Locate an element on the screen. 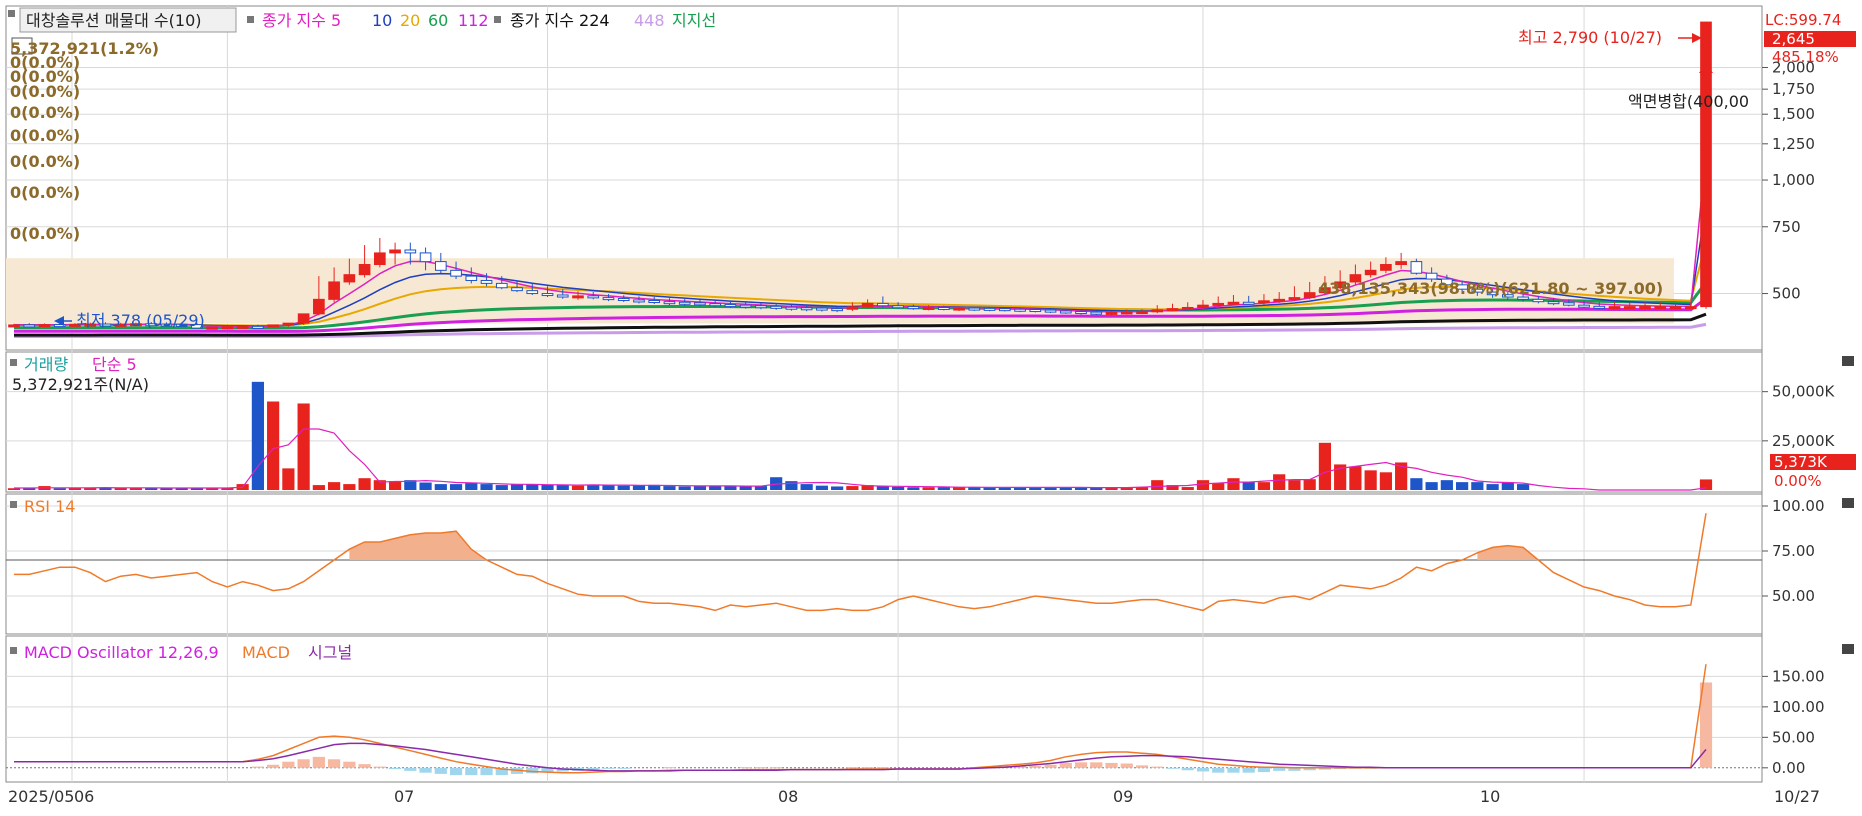 The image size is (1862, 816). volume-y-tick-label: 50,000K is located at coordinates (1803, 392).